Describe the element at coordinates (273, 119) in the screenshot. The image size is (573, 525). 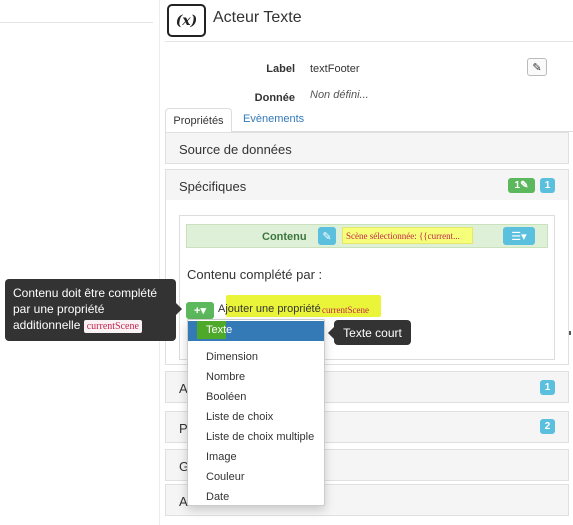
I see `tab-events: Evènements` at that location.